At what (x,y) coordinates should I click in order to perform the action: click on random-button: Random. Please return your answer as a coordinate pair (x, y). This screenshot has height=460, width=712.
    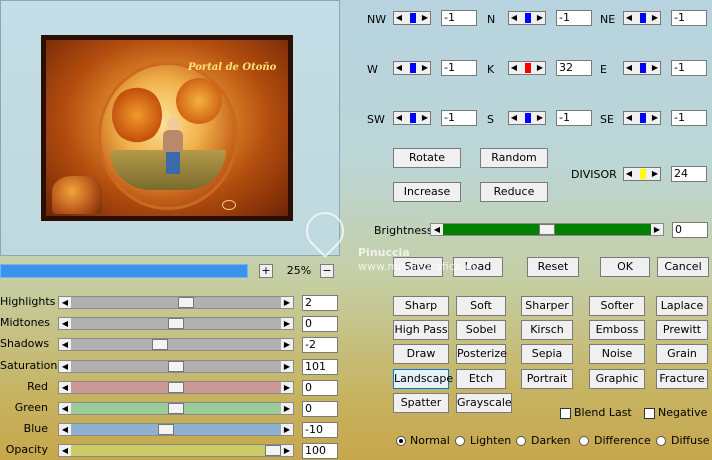
    Looking at the image, I should click on (514, 158).